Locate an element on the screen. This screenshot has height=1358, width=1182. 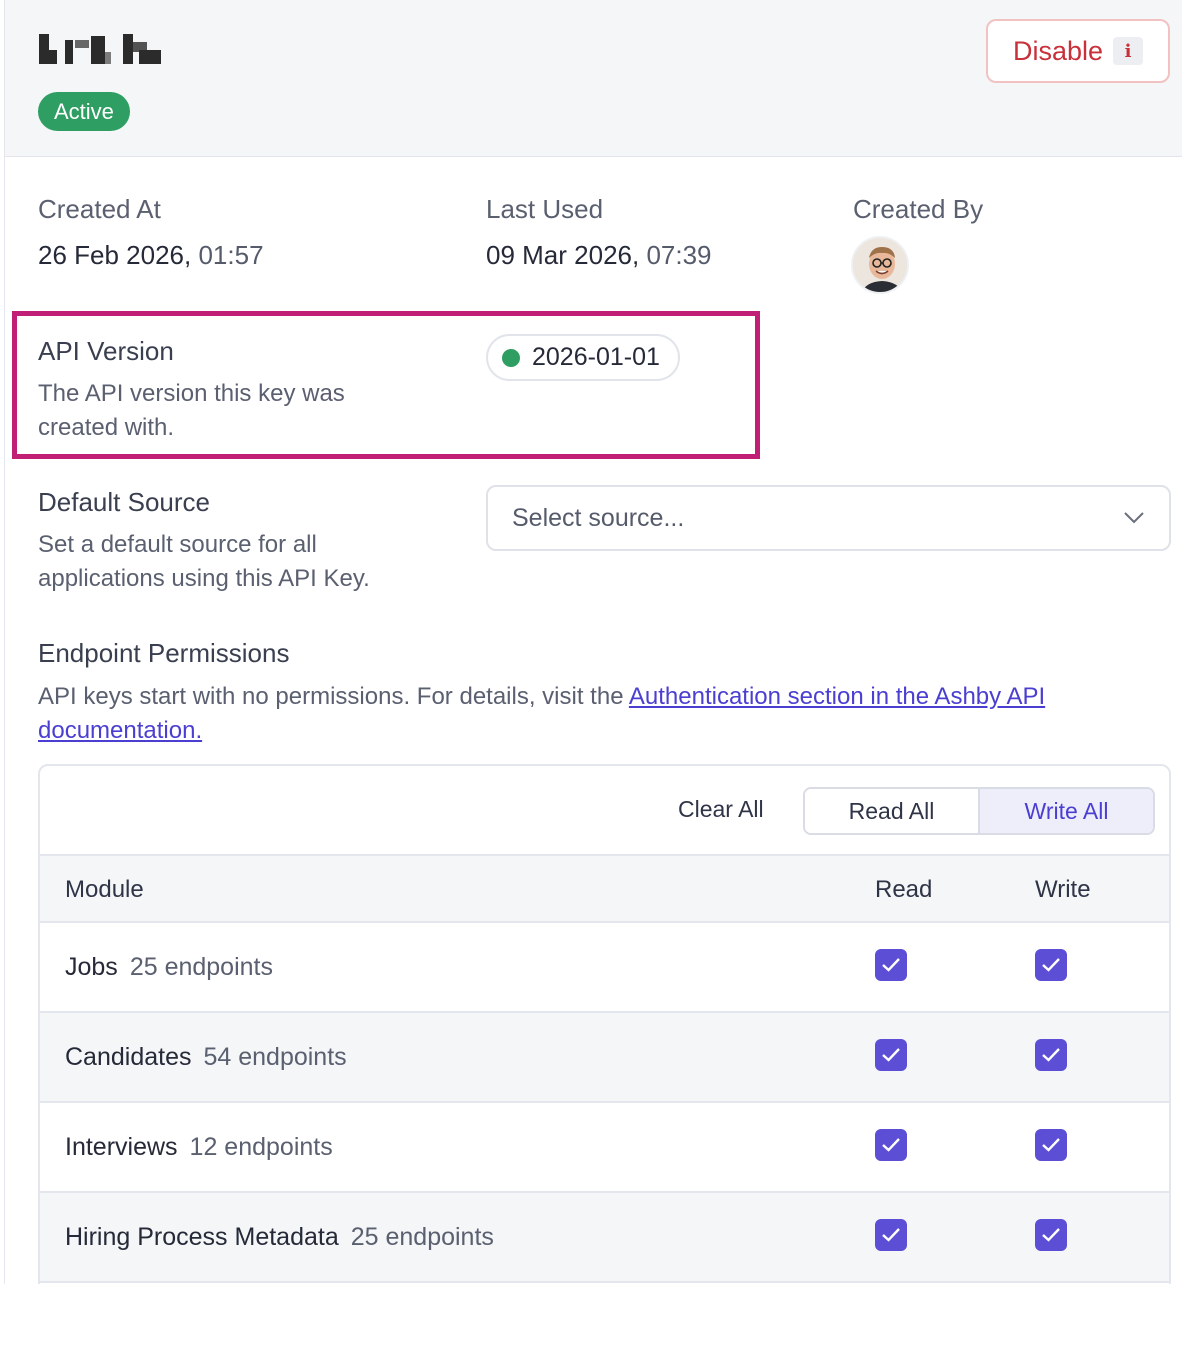
last-used-date: 09 Mar 2026, is located at coordinates (563, 255).